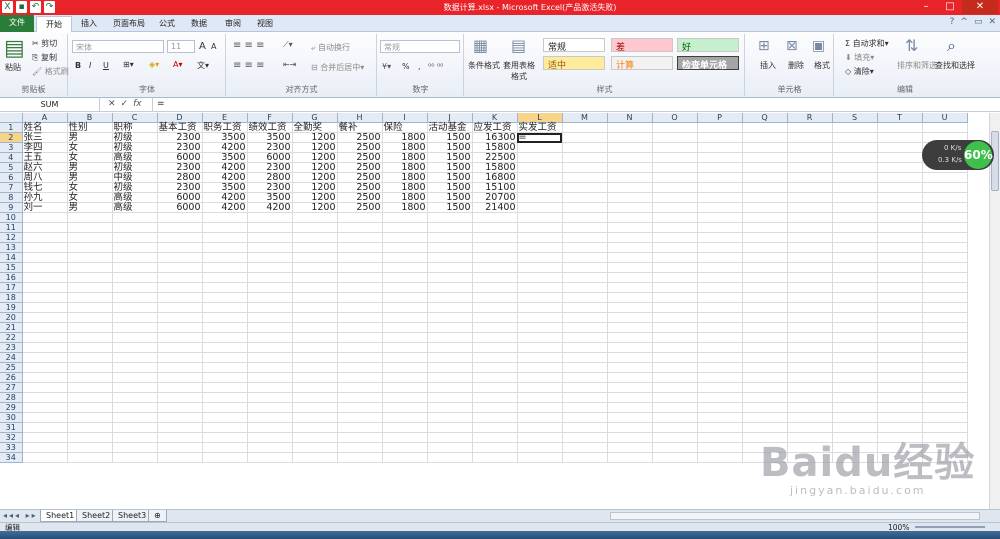 This screenshot has height=539, width=1000. What do you see at coordinates (952, 22) in the screenshot?
I see `help-icon: ?` at bounding box center [952, 22].